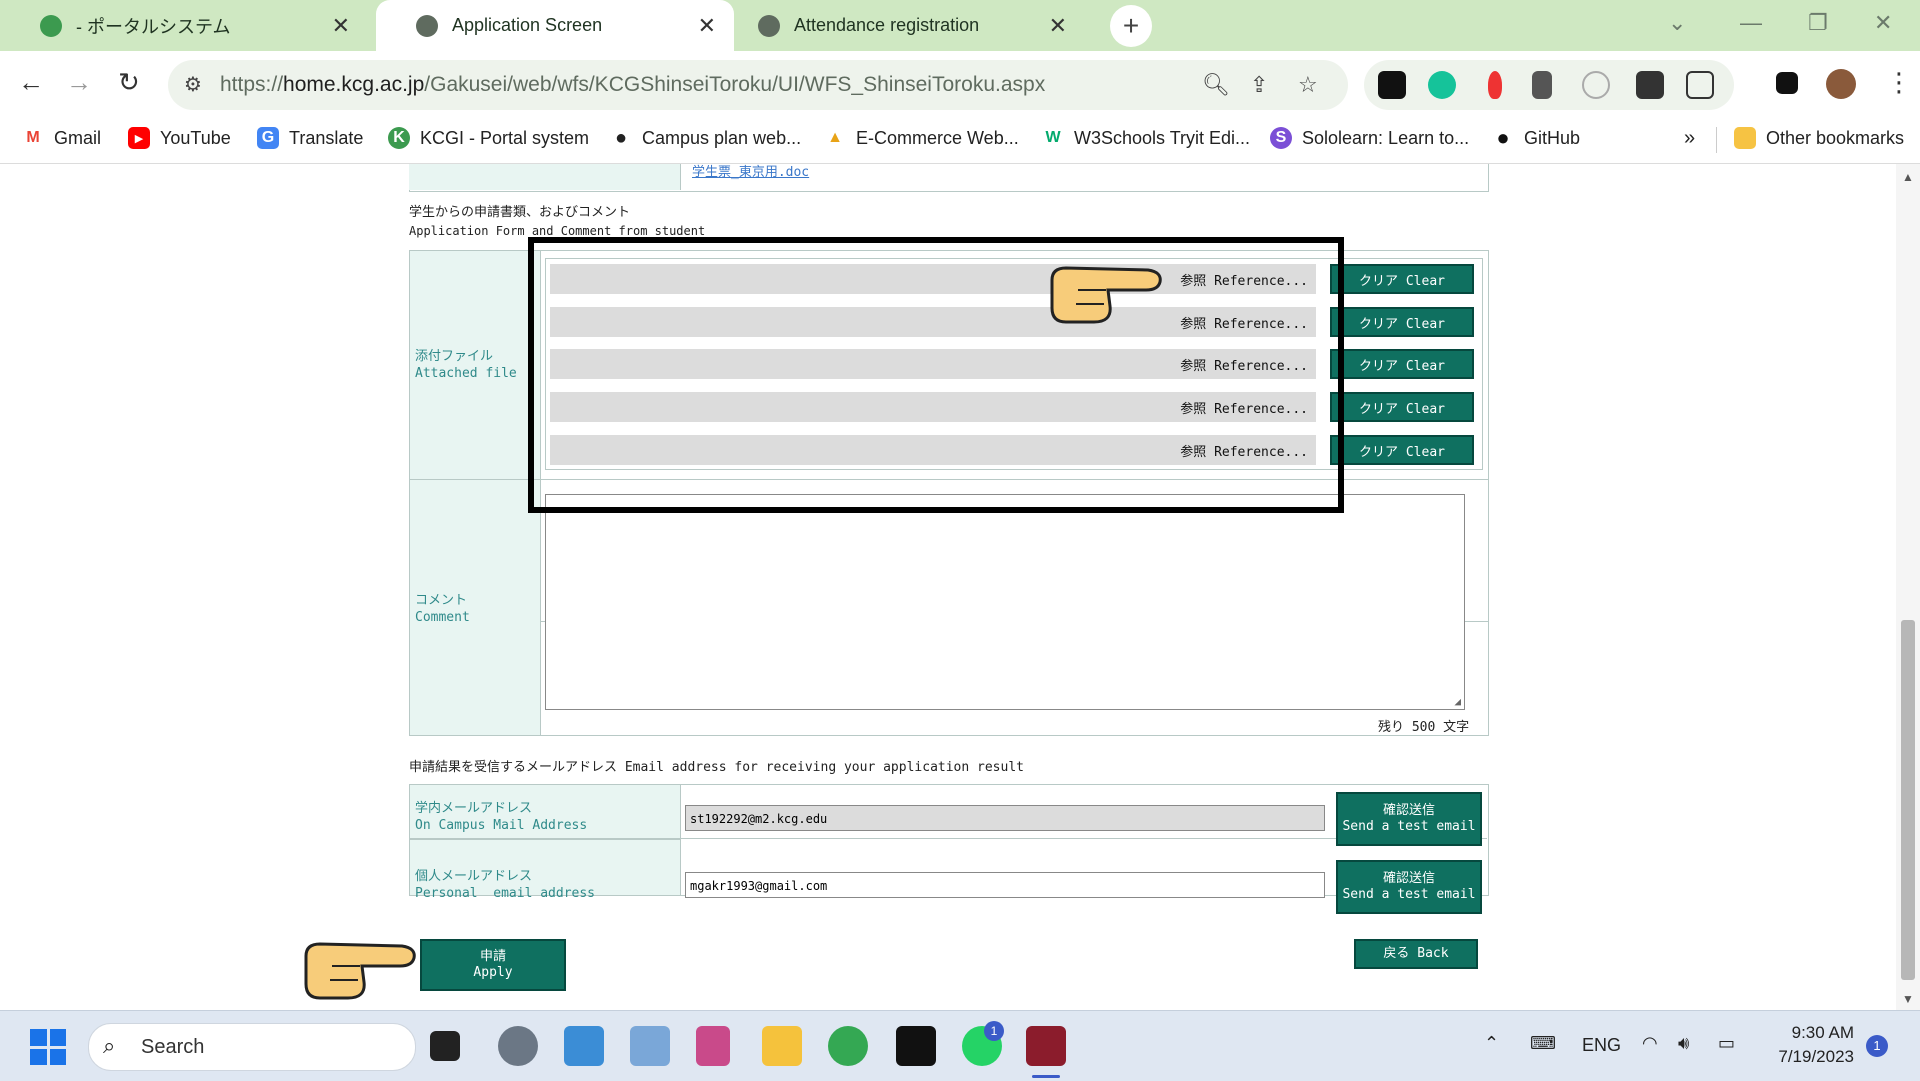 Image resolution: width=1920 pixels, height=1081 pixels. I want to click on chrome-icon, so click(848, 1046).